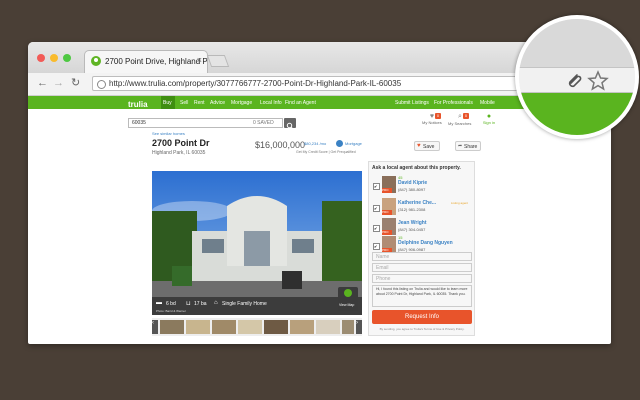 The width and height of the screenshot is (640, 400). I want to click on view-map-button: View Map, so click(348, 299).